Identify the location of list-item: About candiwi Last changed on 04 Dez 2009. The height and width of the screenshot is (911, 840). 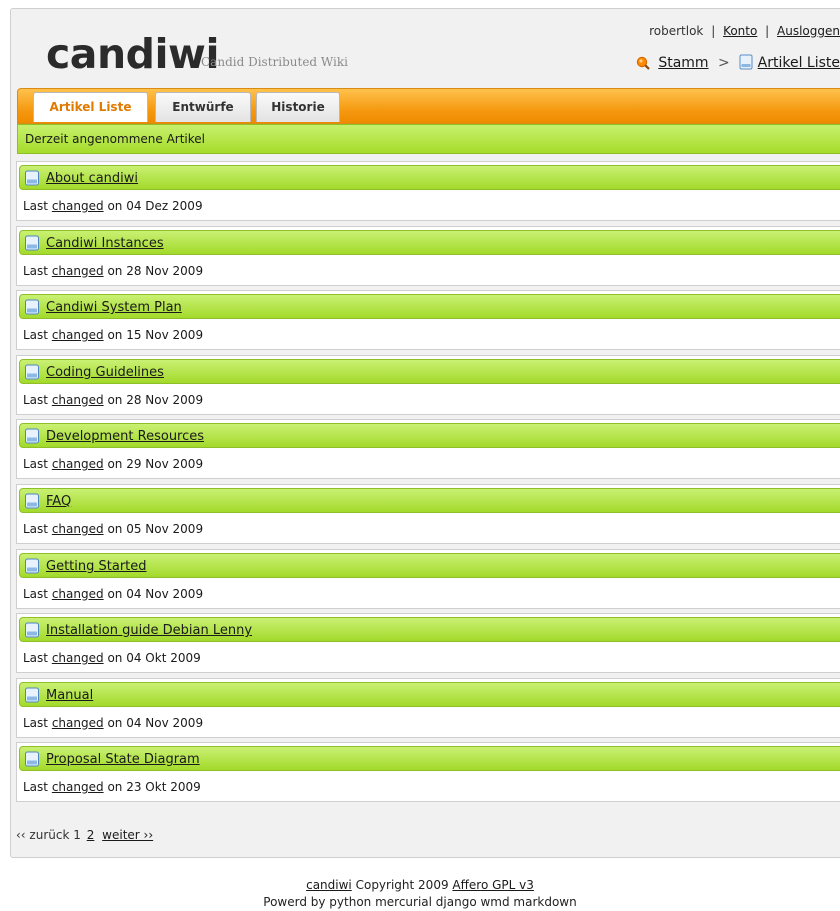
(428, 191).